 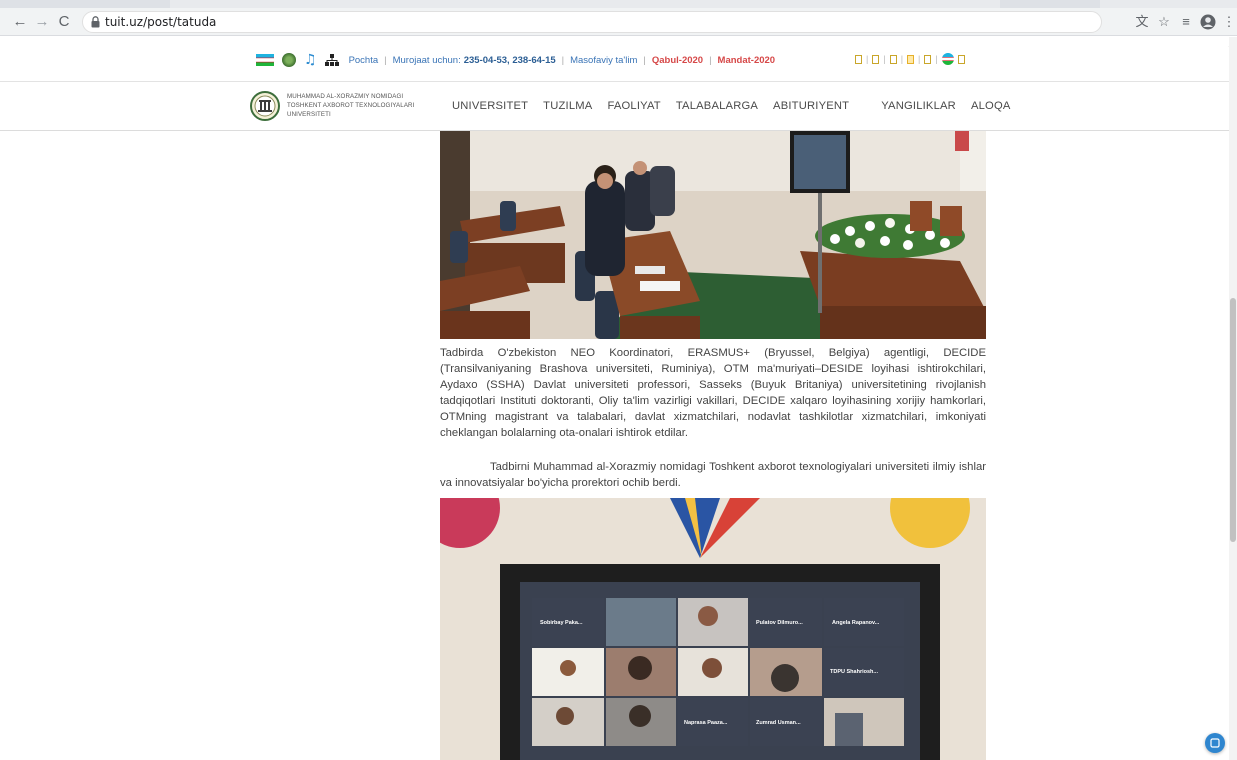 What do you see at coordinates (509, 60) in the screenshot?
I see `contact-phones: 235-04-53, 238-64-15` at bounding box center [509, 60].